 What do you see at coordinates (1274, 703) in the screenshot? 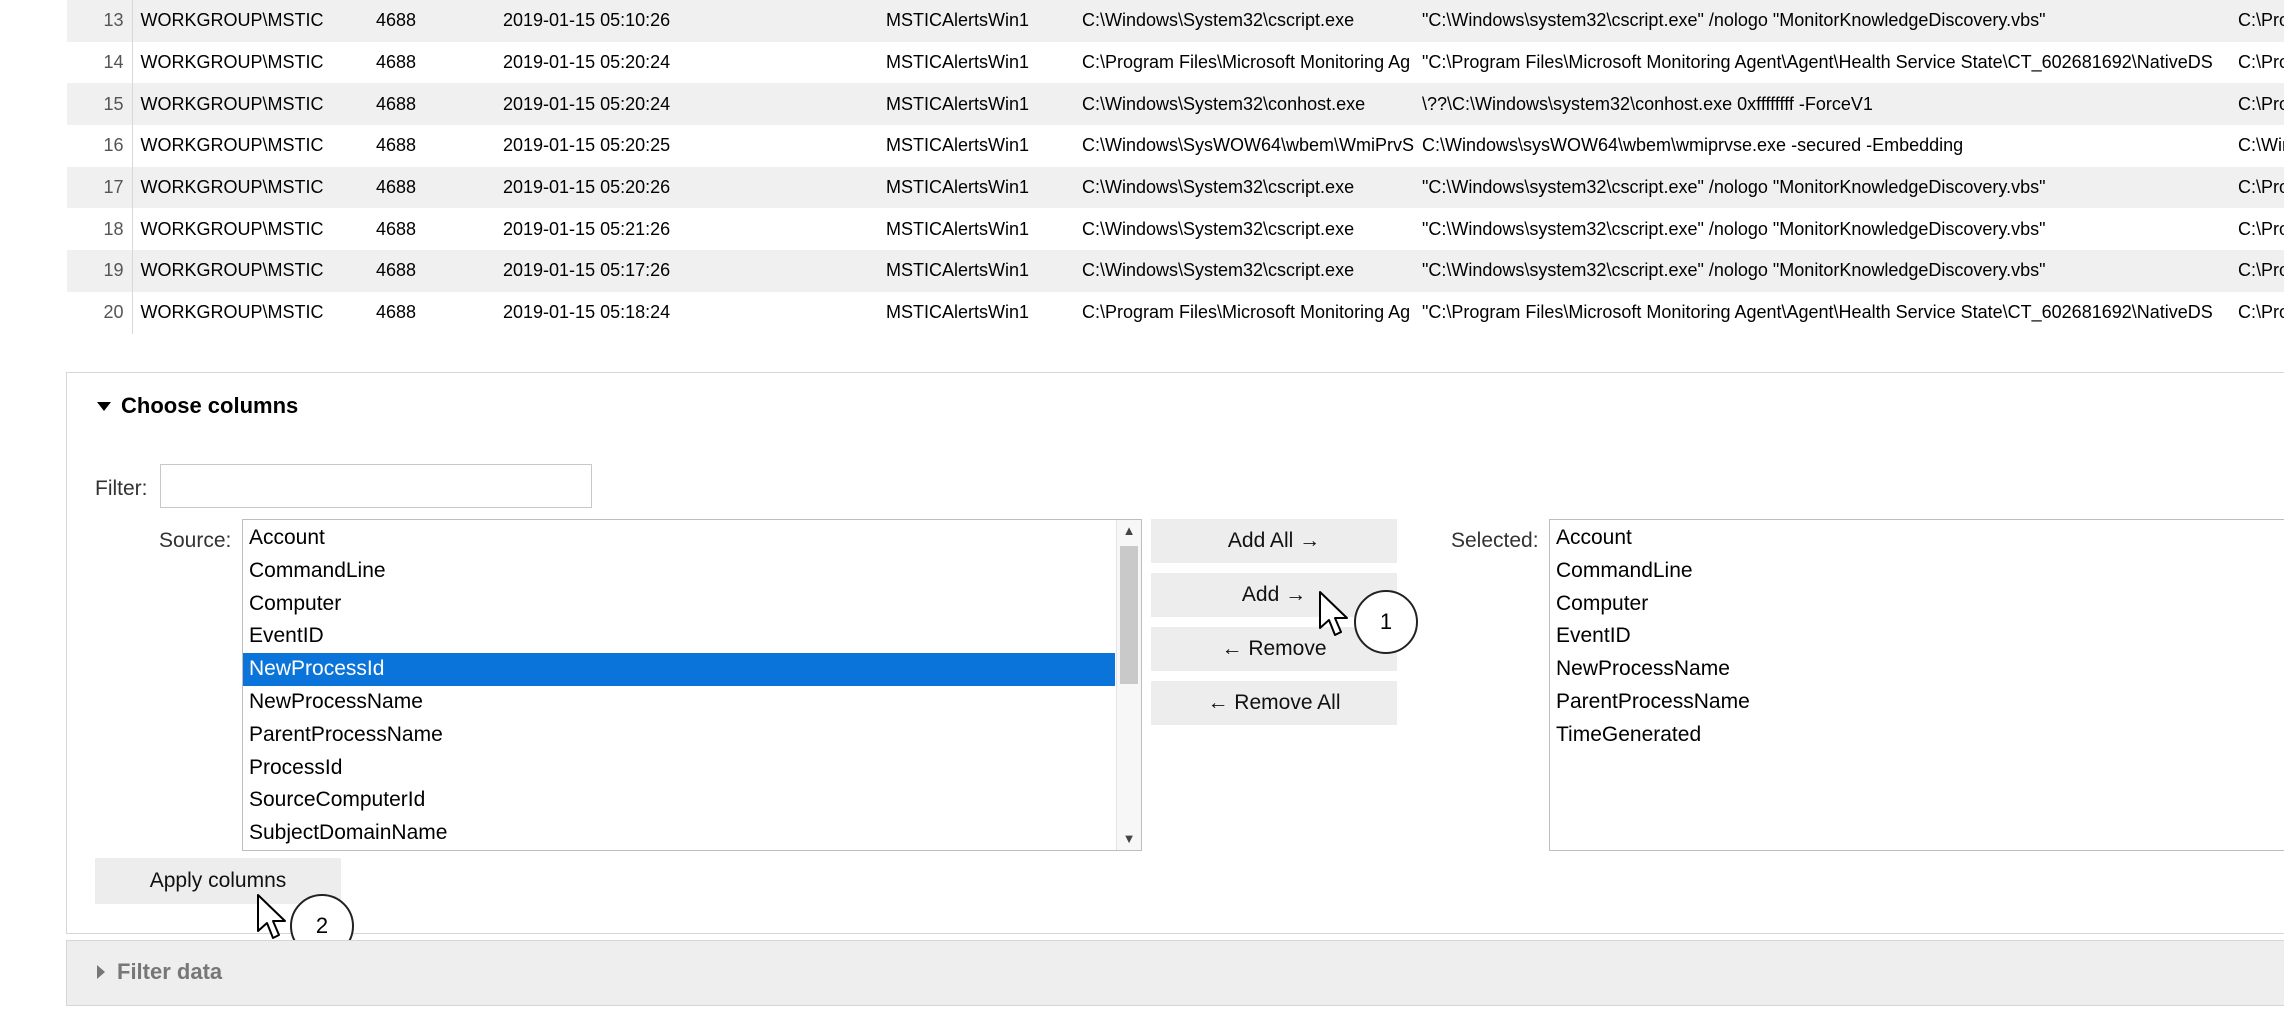
I see `remove-all-button: ← Remove All` at bounding box center [1274, 703].